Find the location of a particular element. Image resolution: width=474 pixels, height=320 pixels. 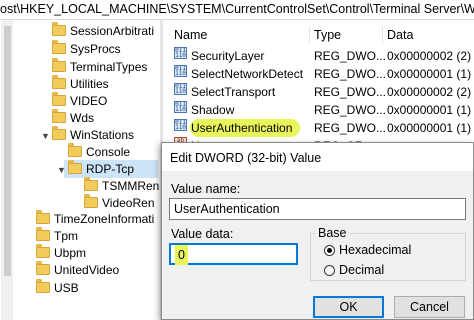

tree-item: Wds is located at coordinates (73, 118).